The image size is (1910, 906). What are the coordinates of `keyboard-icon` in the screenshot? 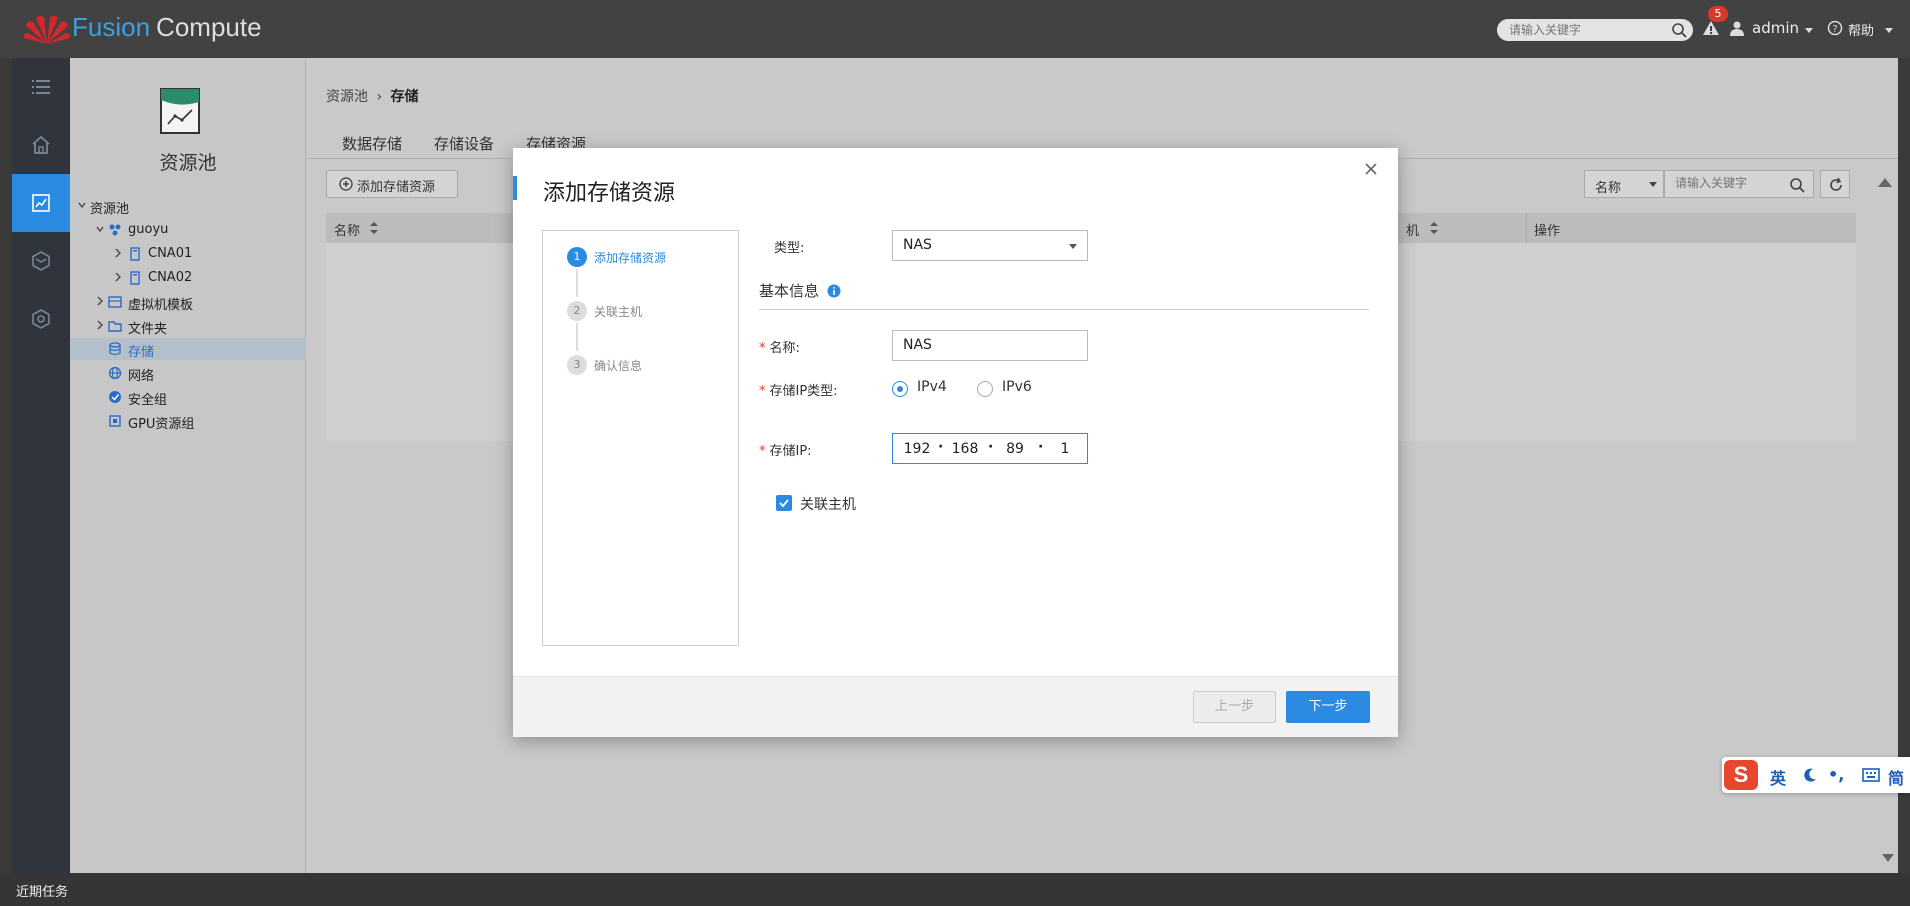 It's located at (1871, 775).